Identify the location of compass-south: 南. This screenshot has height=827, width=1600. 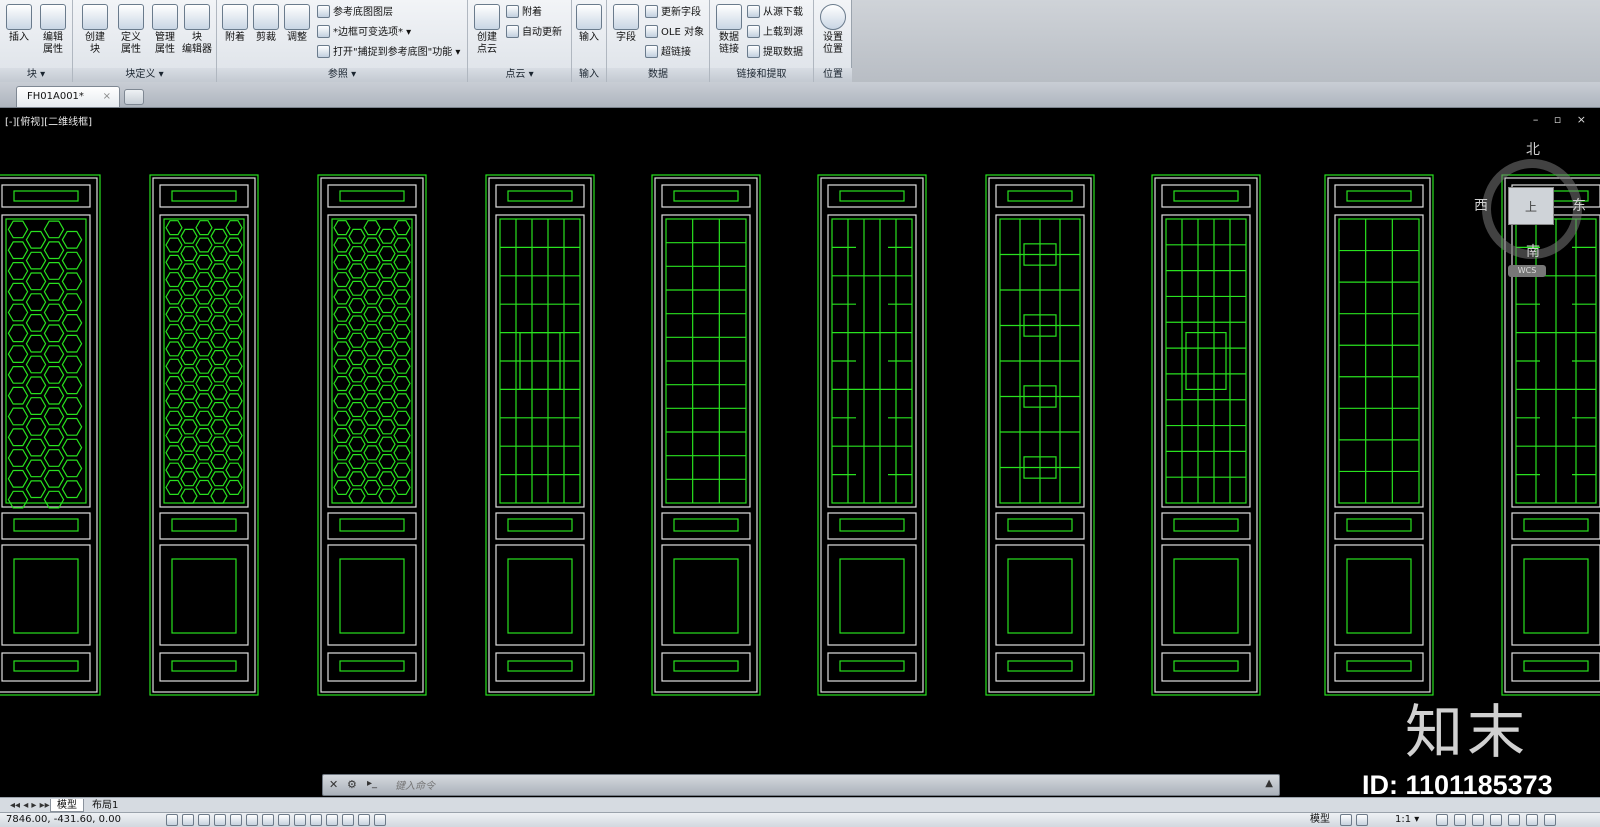
(1533, 251).